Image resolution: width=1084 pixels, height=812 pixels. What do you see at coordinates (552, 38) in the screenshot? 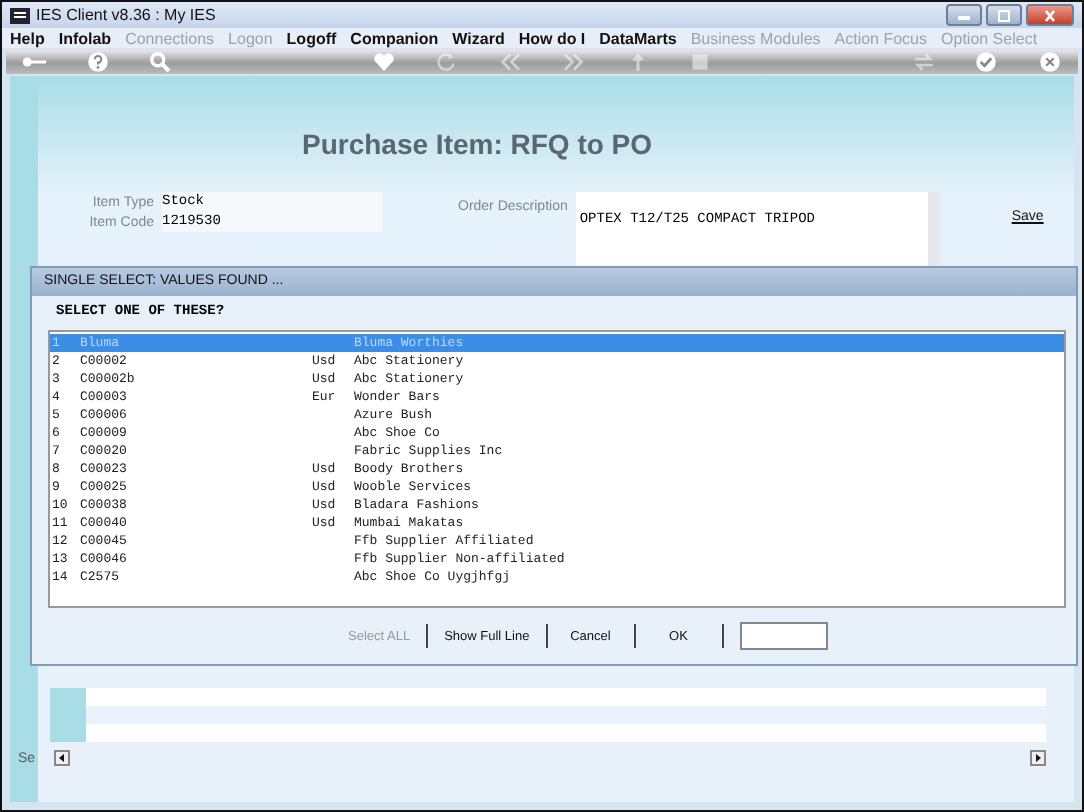
I see `menu-item: How do I` at bounding box center [552, 38].